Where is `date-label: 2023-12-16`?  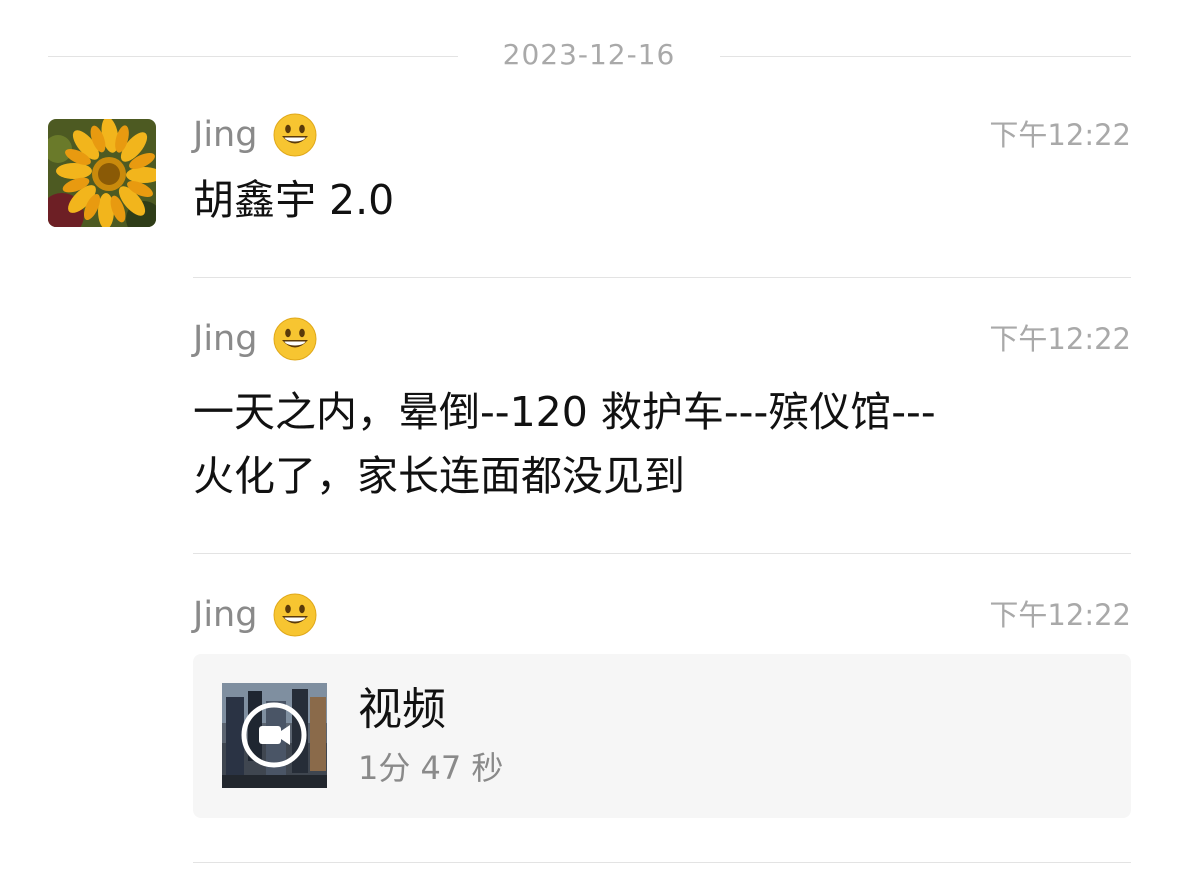 date-label: 2023-12-16 is located at coordinates (589, 54).